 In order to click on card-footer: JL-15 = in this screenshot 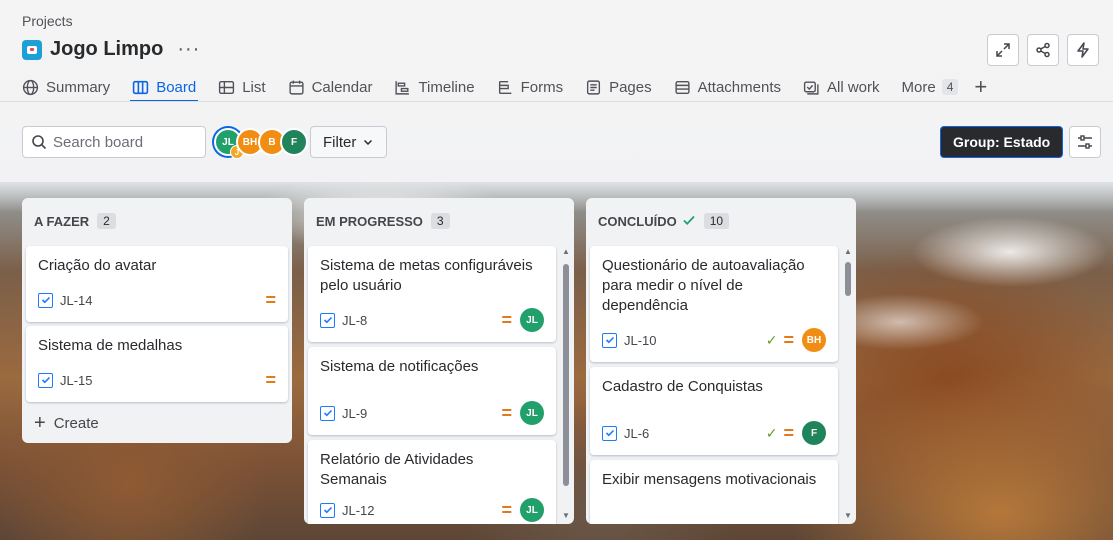, I will do `click(157, 380)`.